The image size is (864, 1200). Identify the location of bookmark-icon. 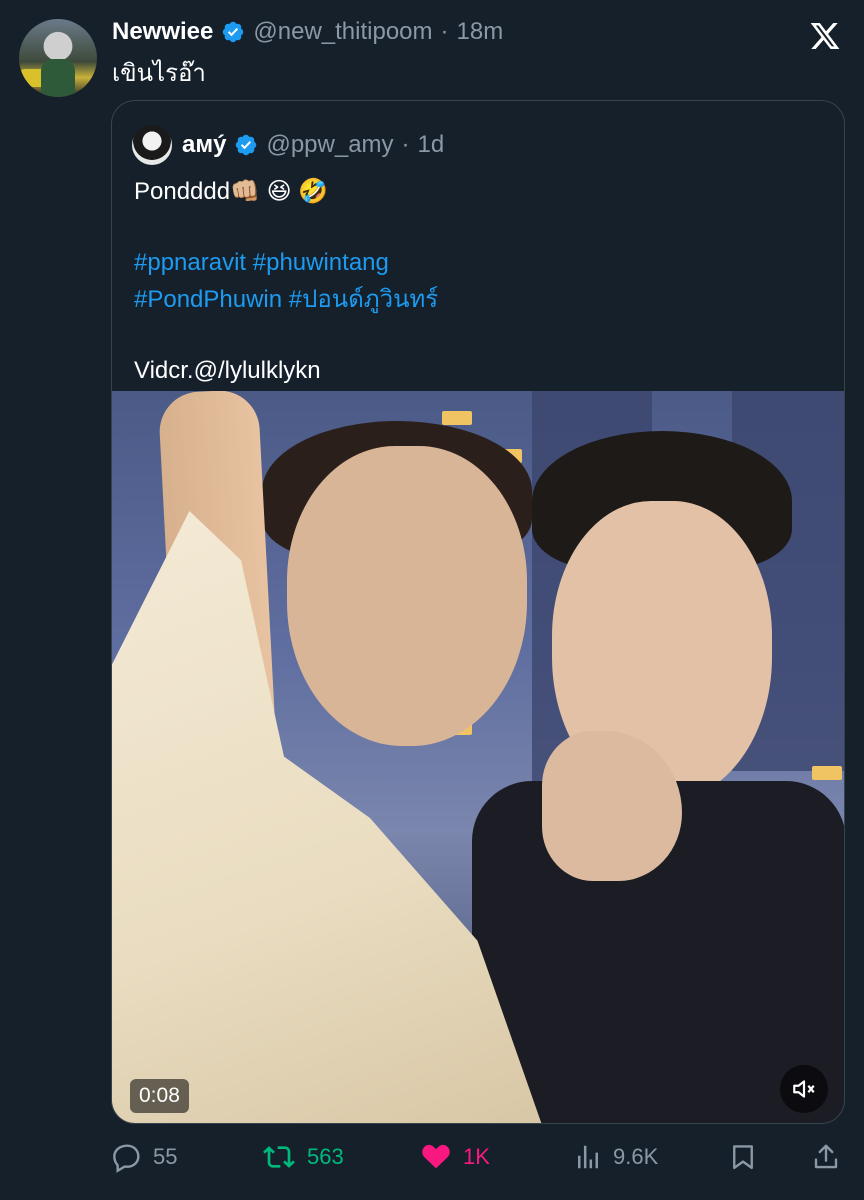
(743, 1157).